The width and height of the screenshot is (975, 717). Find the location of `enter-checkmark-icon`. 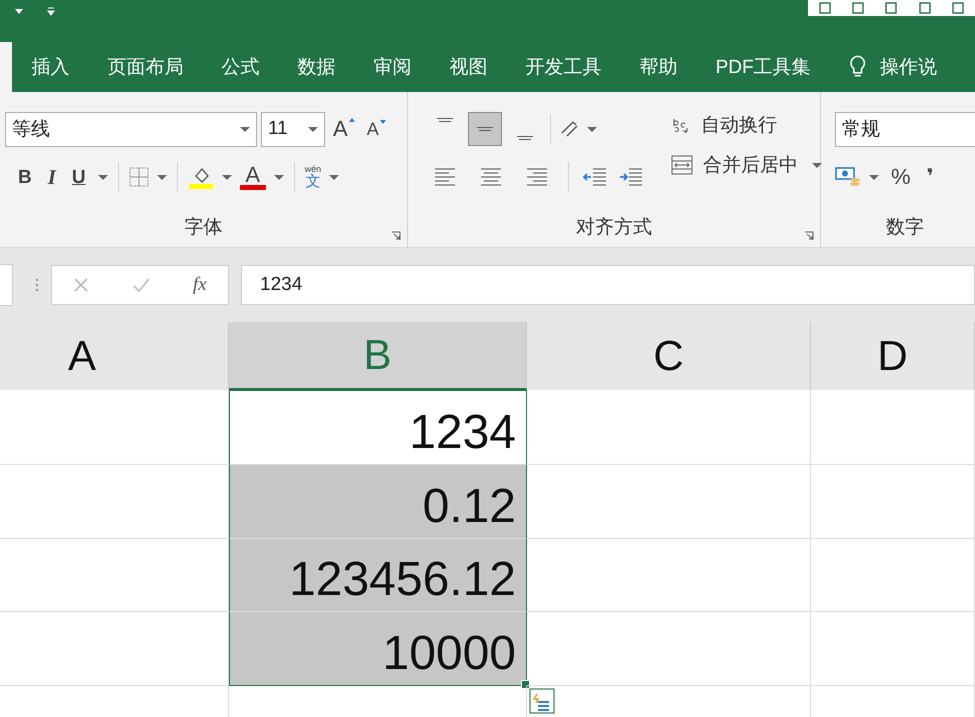

enter-checkmark-icon is located at coordinates (141, 285).